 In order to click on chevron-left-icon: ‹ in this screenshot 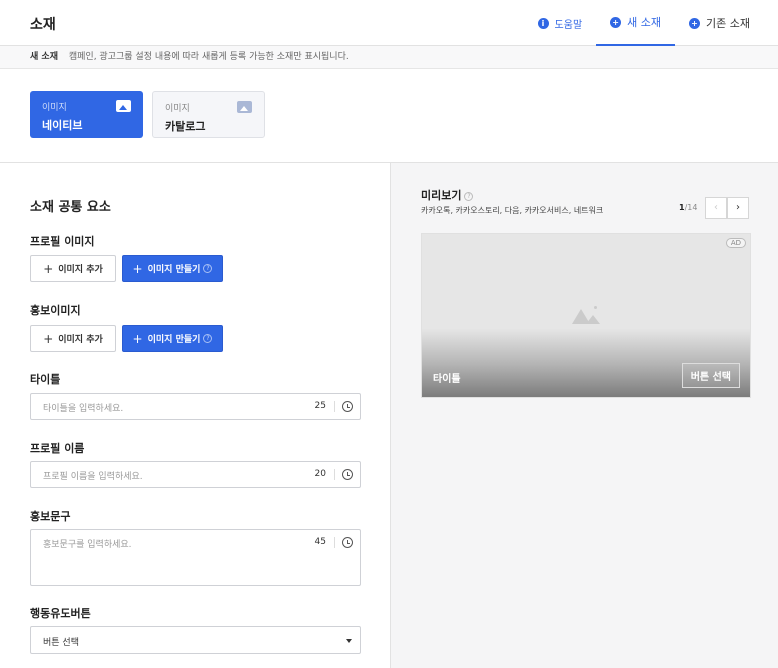, I will do `click(716, 207)`.